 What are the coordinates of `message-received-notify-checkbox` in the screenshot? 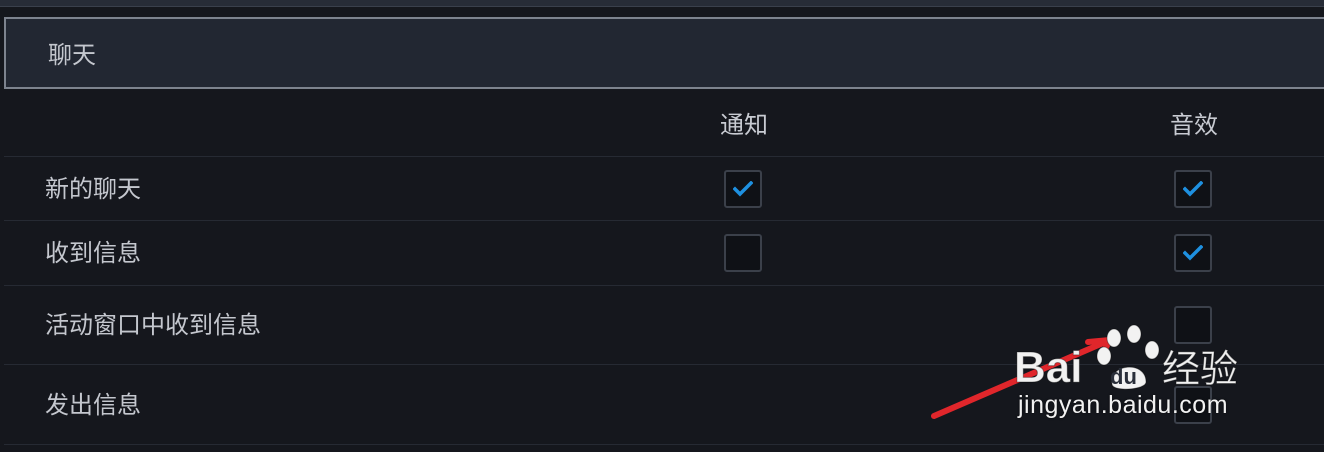 It's located at (743, 253).